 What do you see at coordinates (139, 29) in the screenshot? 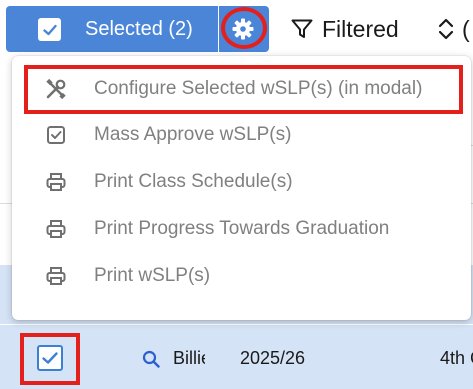
I see `selected-count-label: Selected (2)` at bounding box center [139, 29].